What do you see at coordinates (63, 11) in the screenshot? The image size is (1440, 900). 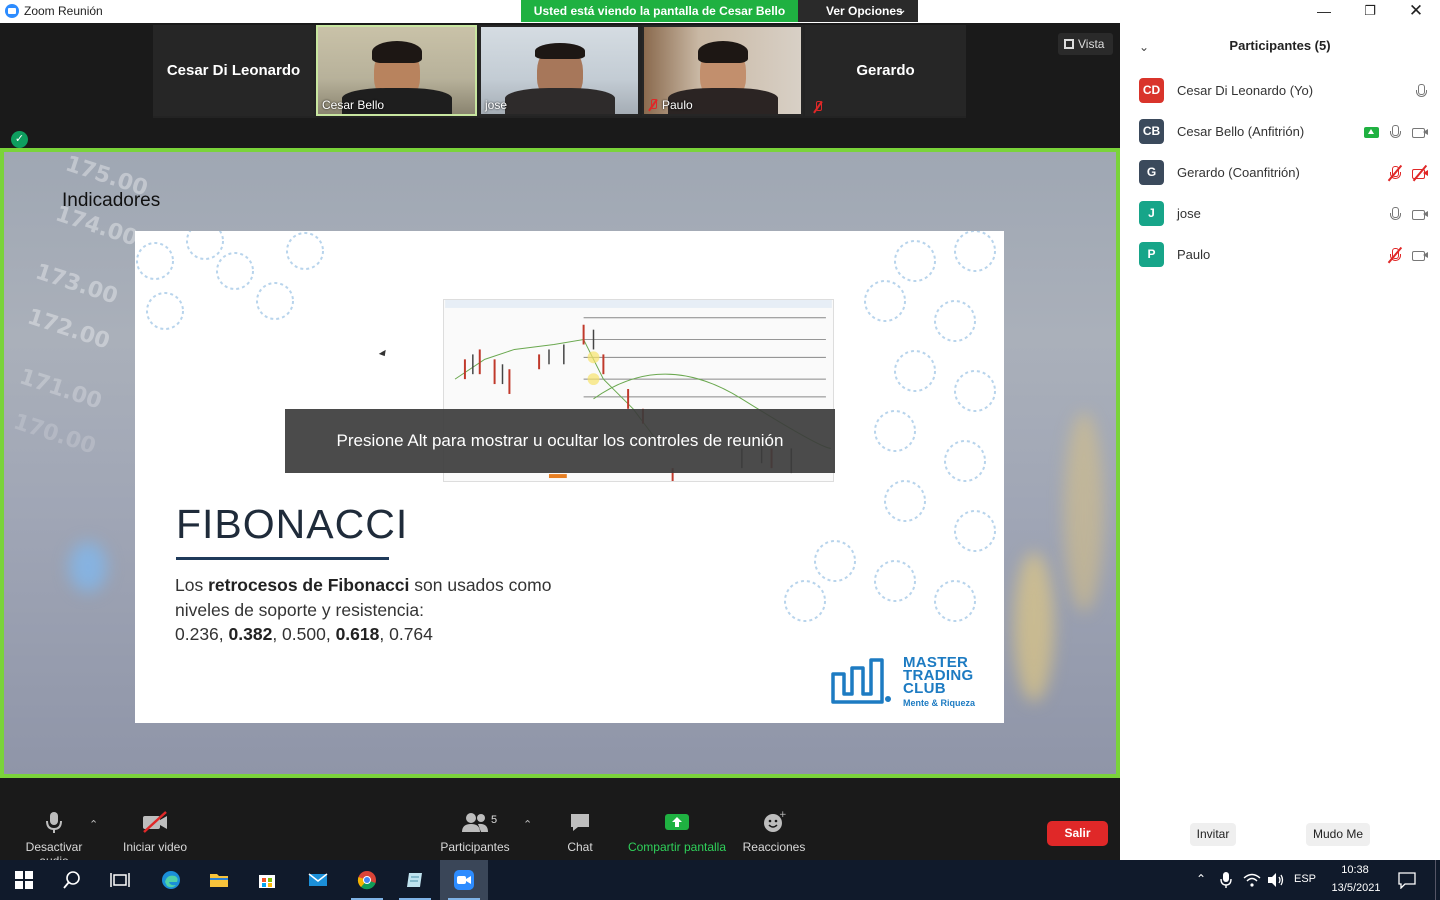 I see `window-title: Zoom Reunión` at bounding box center [63, 11].